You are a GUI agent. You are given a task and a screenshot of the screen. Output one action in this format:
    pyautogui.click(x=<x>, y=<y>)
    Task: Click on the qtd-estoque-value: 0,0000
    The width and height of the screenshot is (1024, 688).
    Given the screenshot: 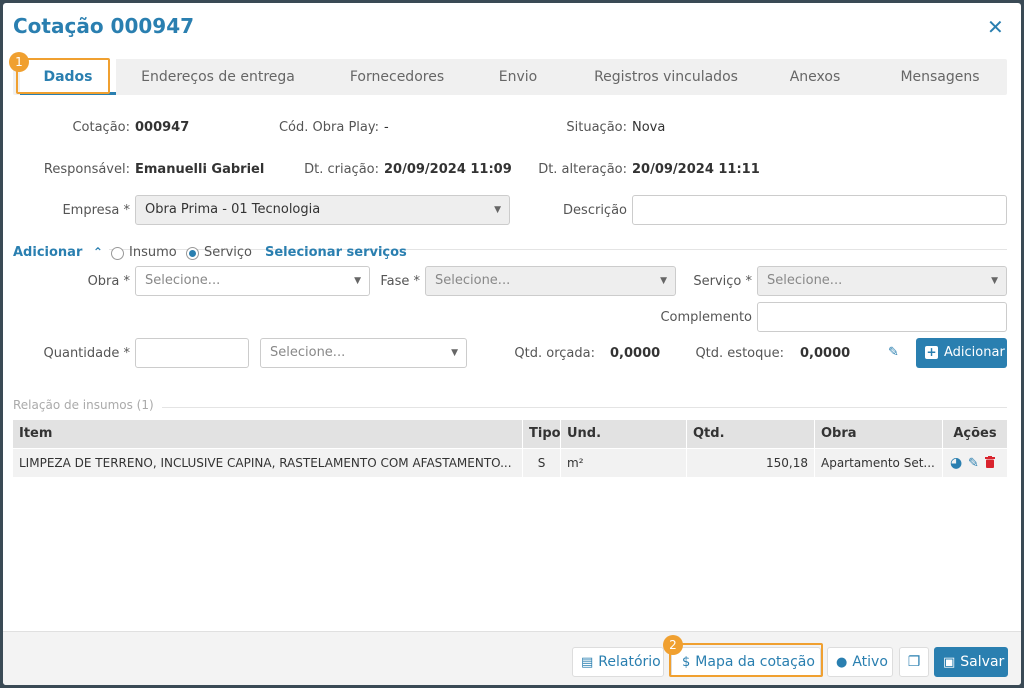 What is the action you would take?
    pyautogui.click(x=825, y=353)
    